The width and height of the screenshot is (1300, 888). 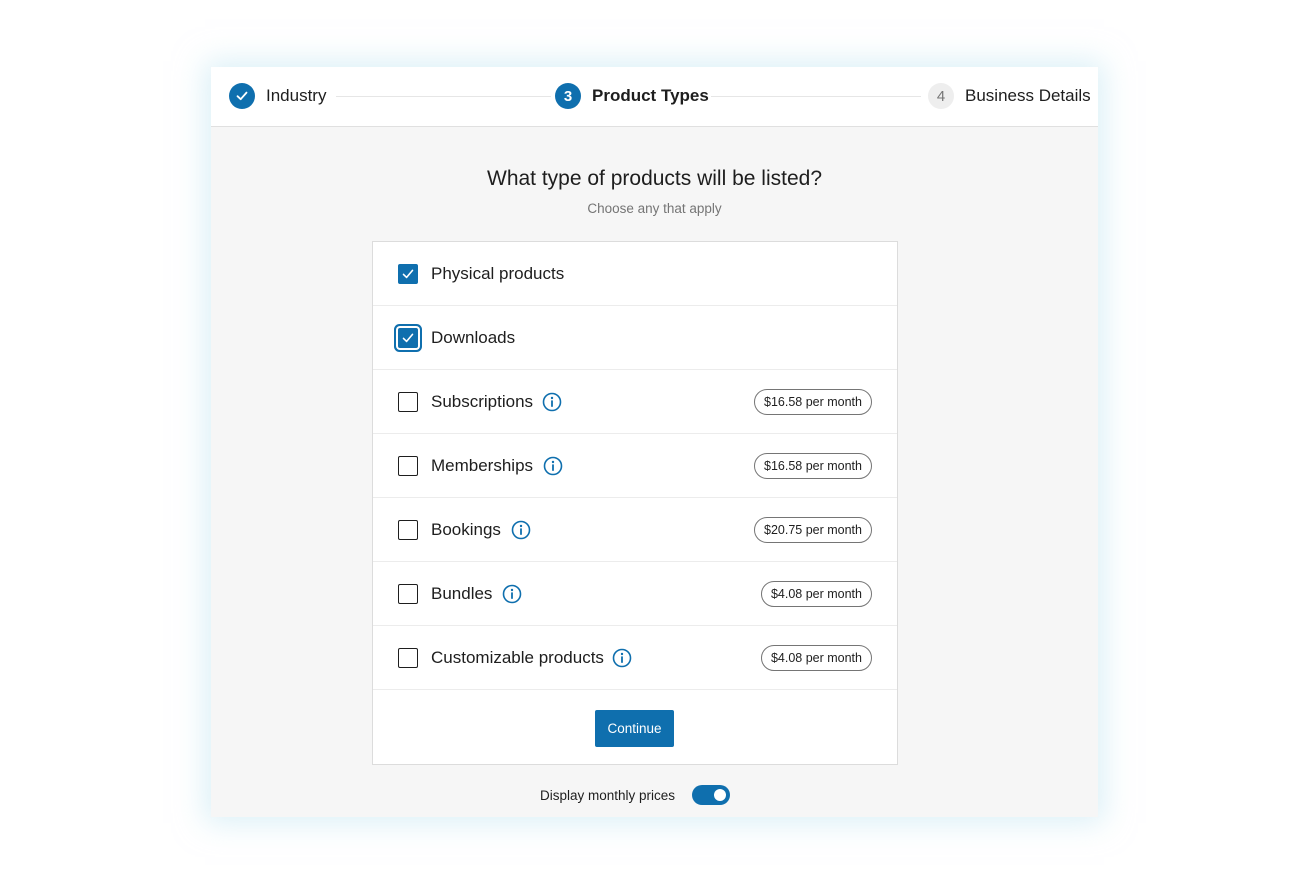 I want to click on product-option-label: Physical products, so click(x=498, y=273).